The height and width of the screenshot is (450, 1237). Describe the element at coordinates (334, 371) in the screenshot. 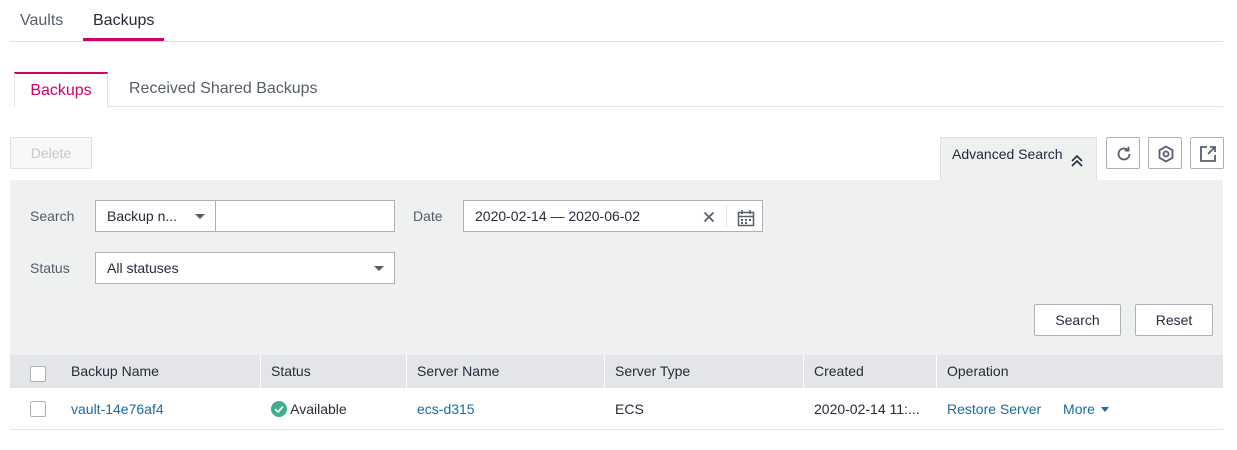

I see `col-status: Status` at that location.